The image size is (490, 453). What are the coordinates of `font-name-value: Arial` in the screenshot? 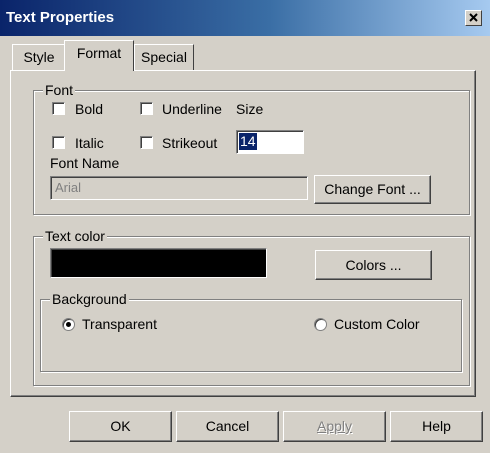 It's located at (68, 187).